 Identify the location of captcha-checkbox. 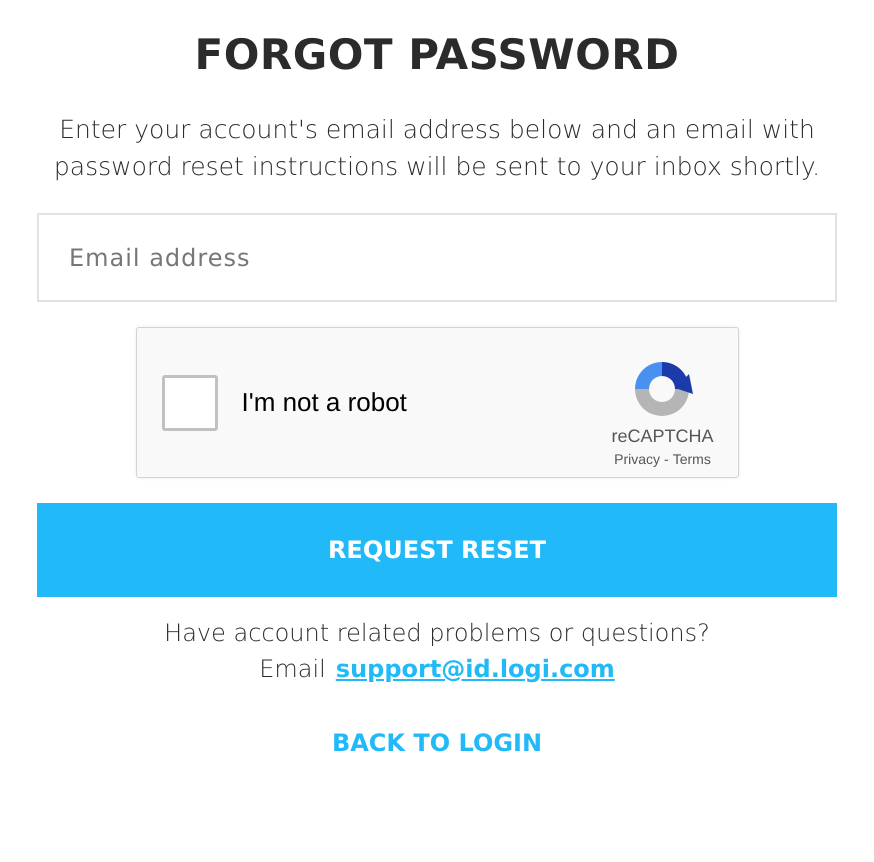
(190, 402).